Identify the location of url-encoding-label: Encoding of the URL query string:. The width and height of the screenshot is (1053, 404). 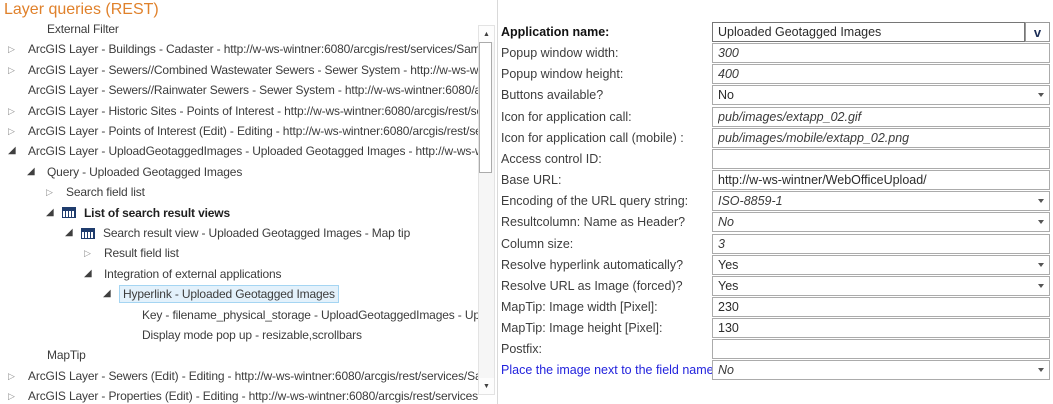
(595, 201).